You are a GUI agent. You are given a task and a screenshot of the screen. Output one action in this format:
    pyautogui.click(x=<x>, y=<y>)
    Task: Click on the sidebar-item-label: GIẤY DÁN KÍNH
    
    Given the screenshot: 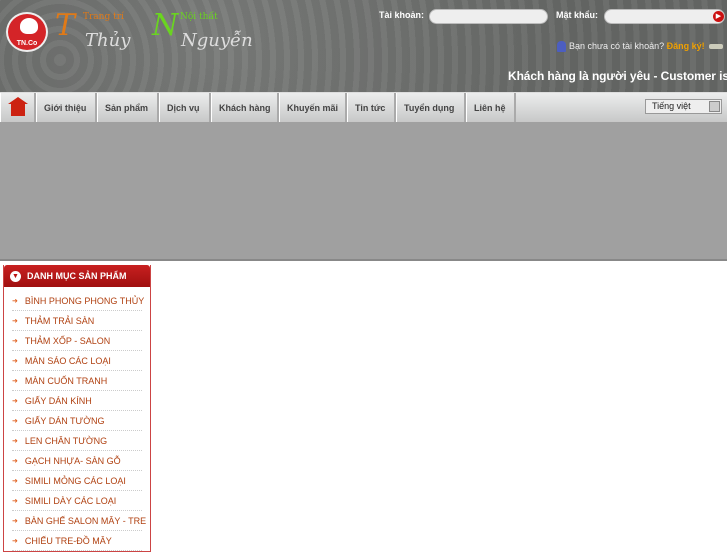 What is the action you would take?
    pyautogui.click(x=58, y=400)
    